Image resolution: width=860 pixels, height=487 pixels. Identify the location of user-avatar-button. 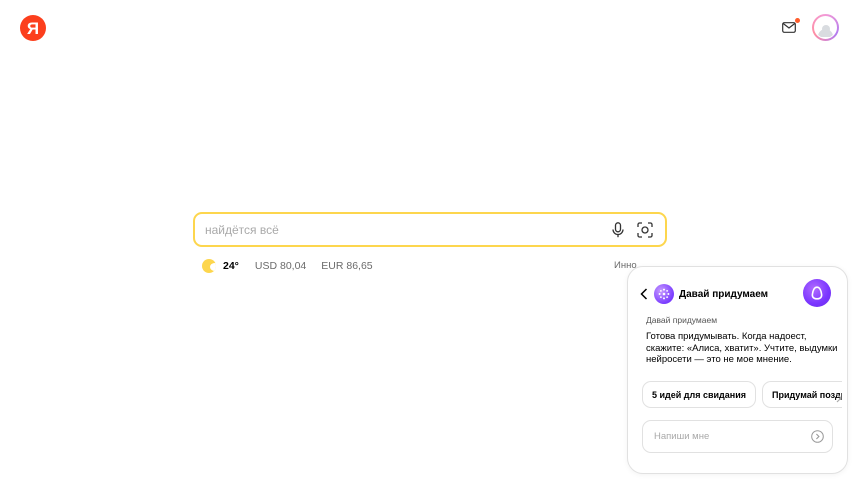
(825, 27).